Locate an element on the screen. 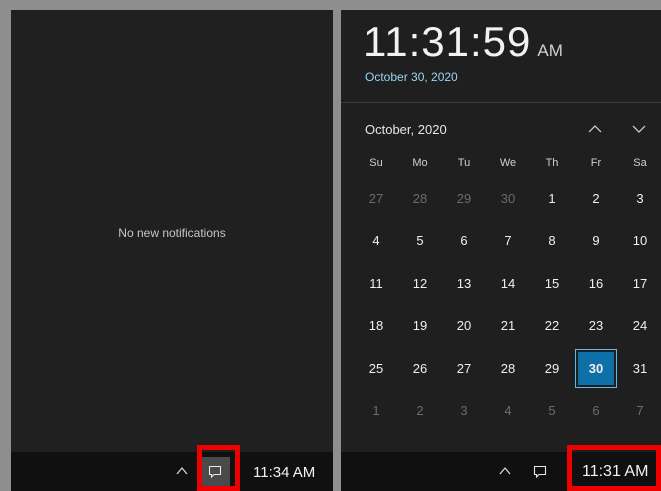 This screenshot has width=661, height=491. current-date-link: October 30, 2020 is located at coordinates (411, 77).